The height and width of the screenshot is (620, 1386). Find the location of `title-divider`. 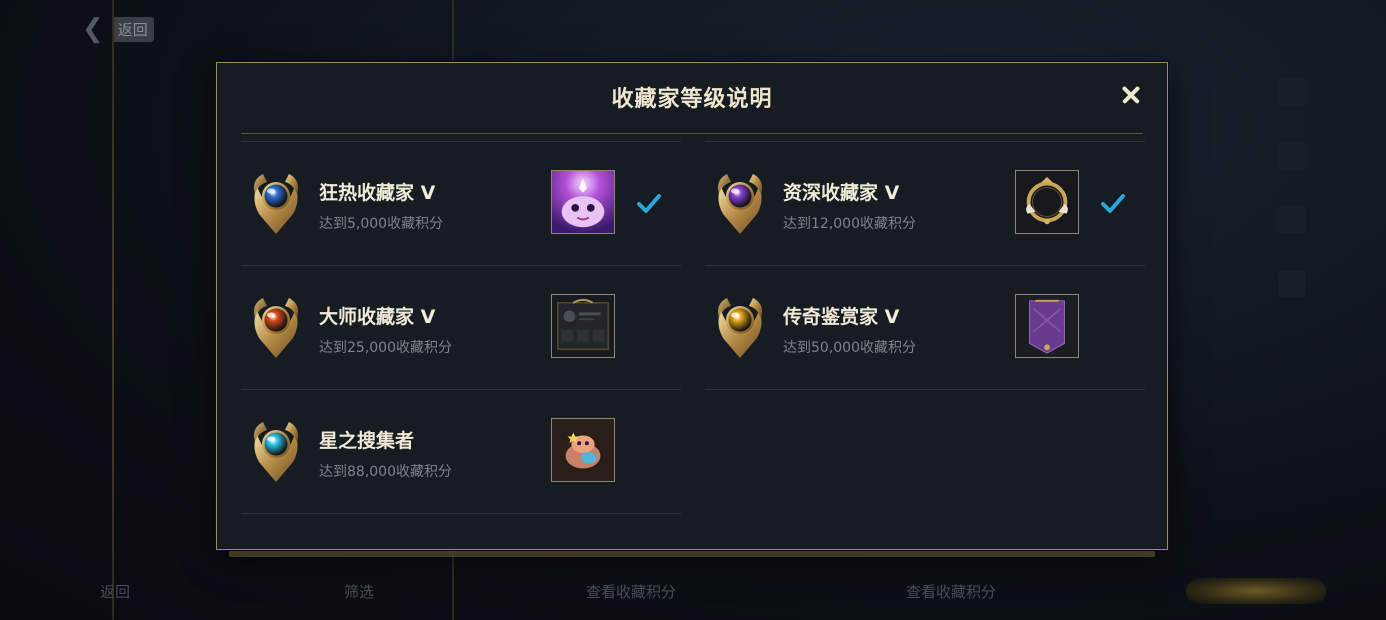

title-divider is located at coordinates (692, 133).